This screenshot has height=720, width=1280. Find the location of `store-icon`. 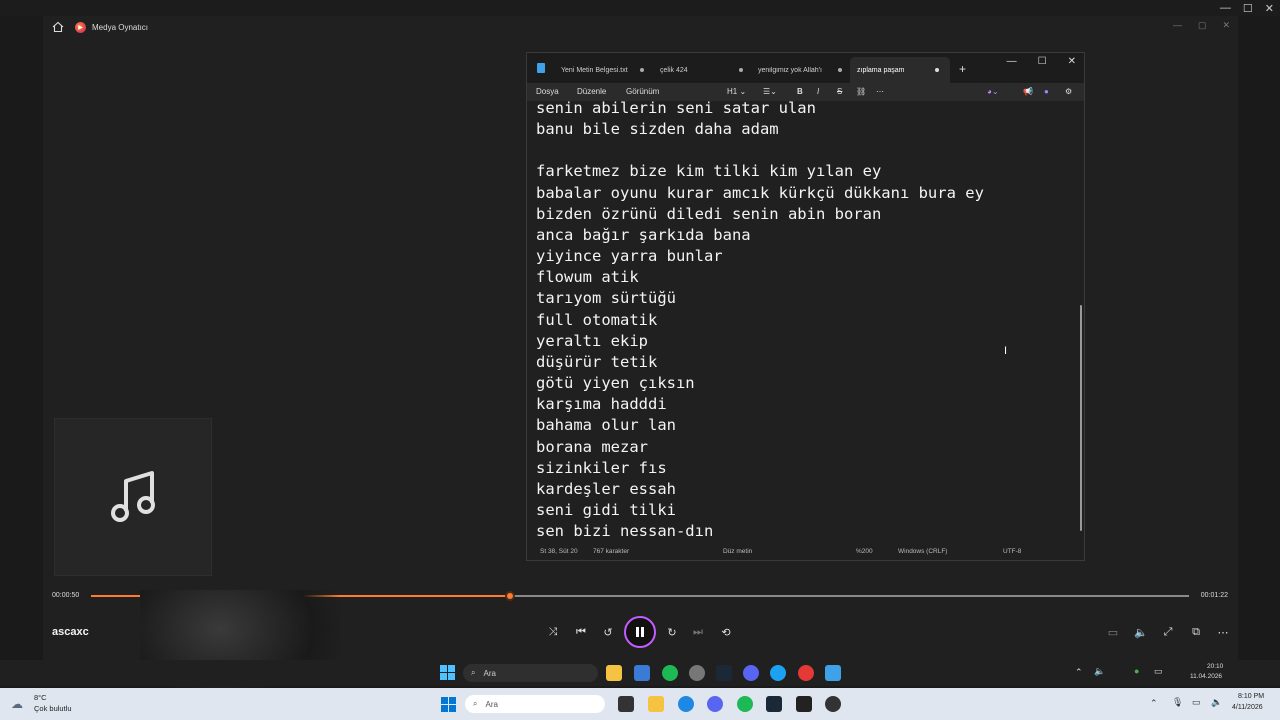

store-icon is located at coordinates (642, 673).